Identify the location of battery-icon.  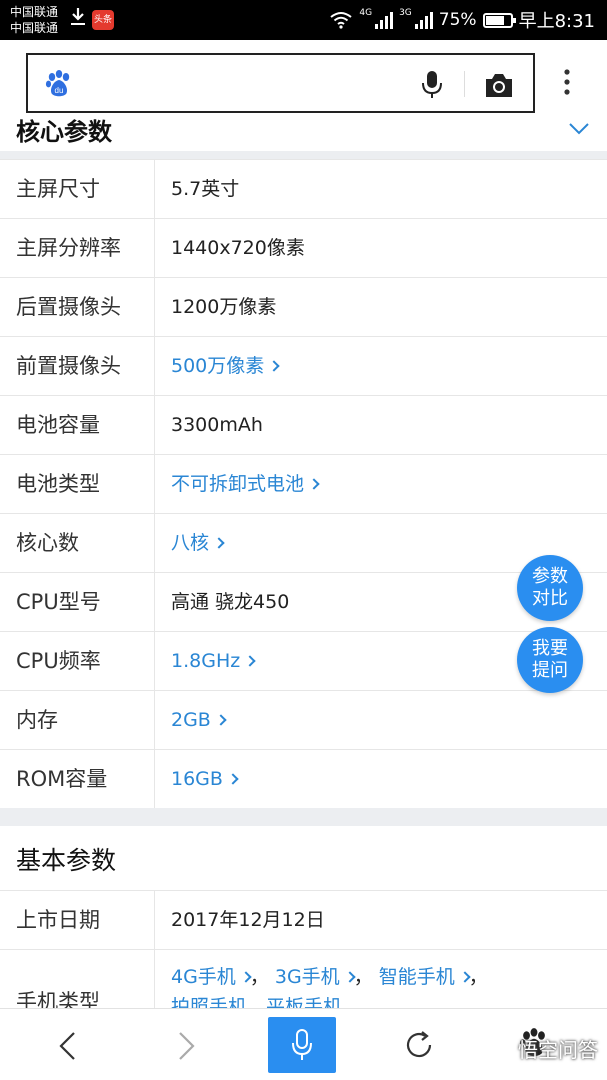
(499, 20).